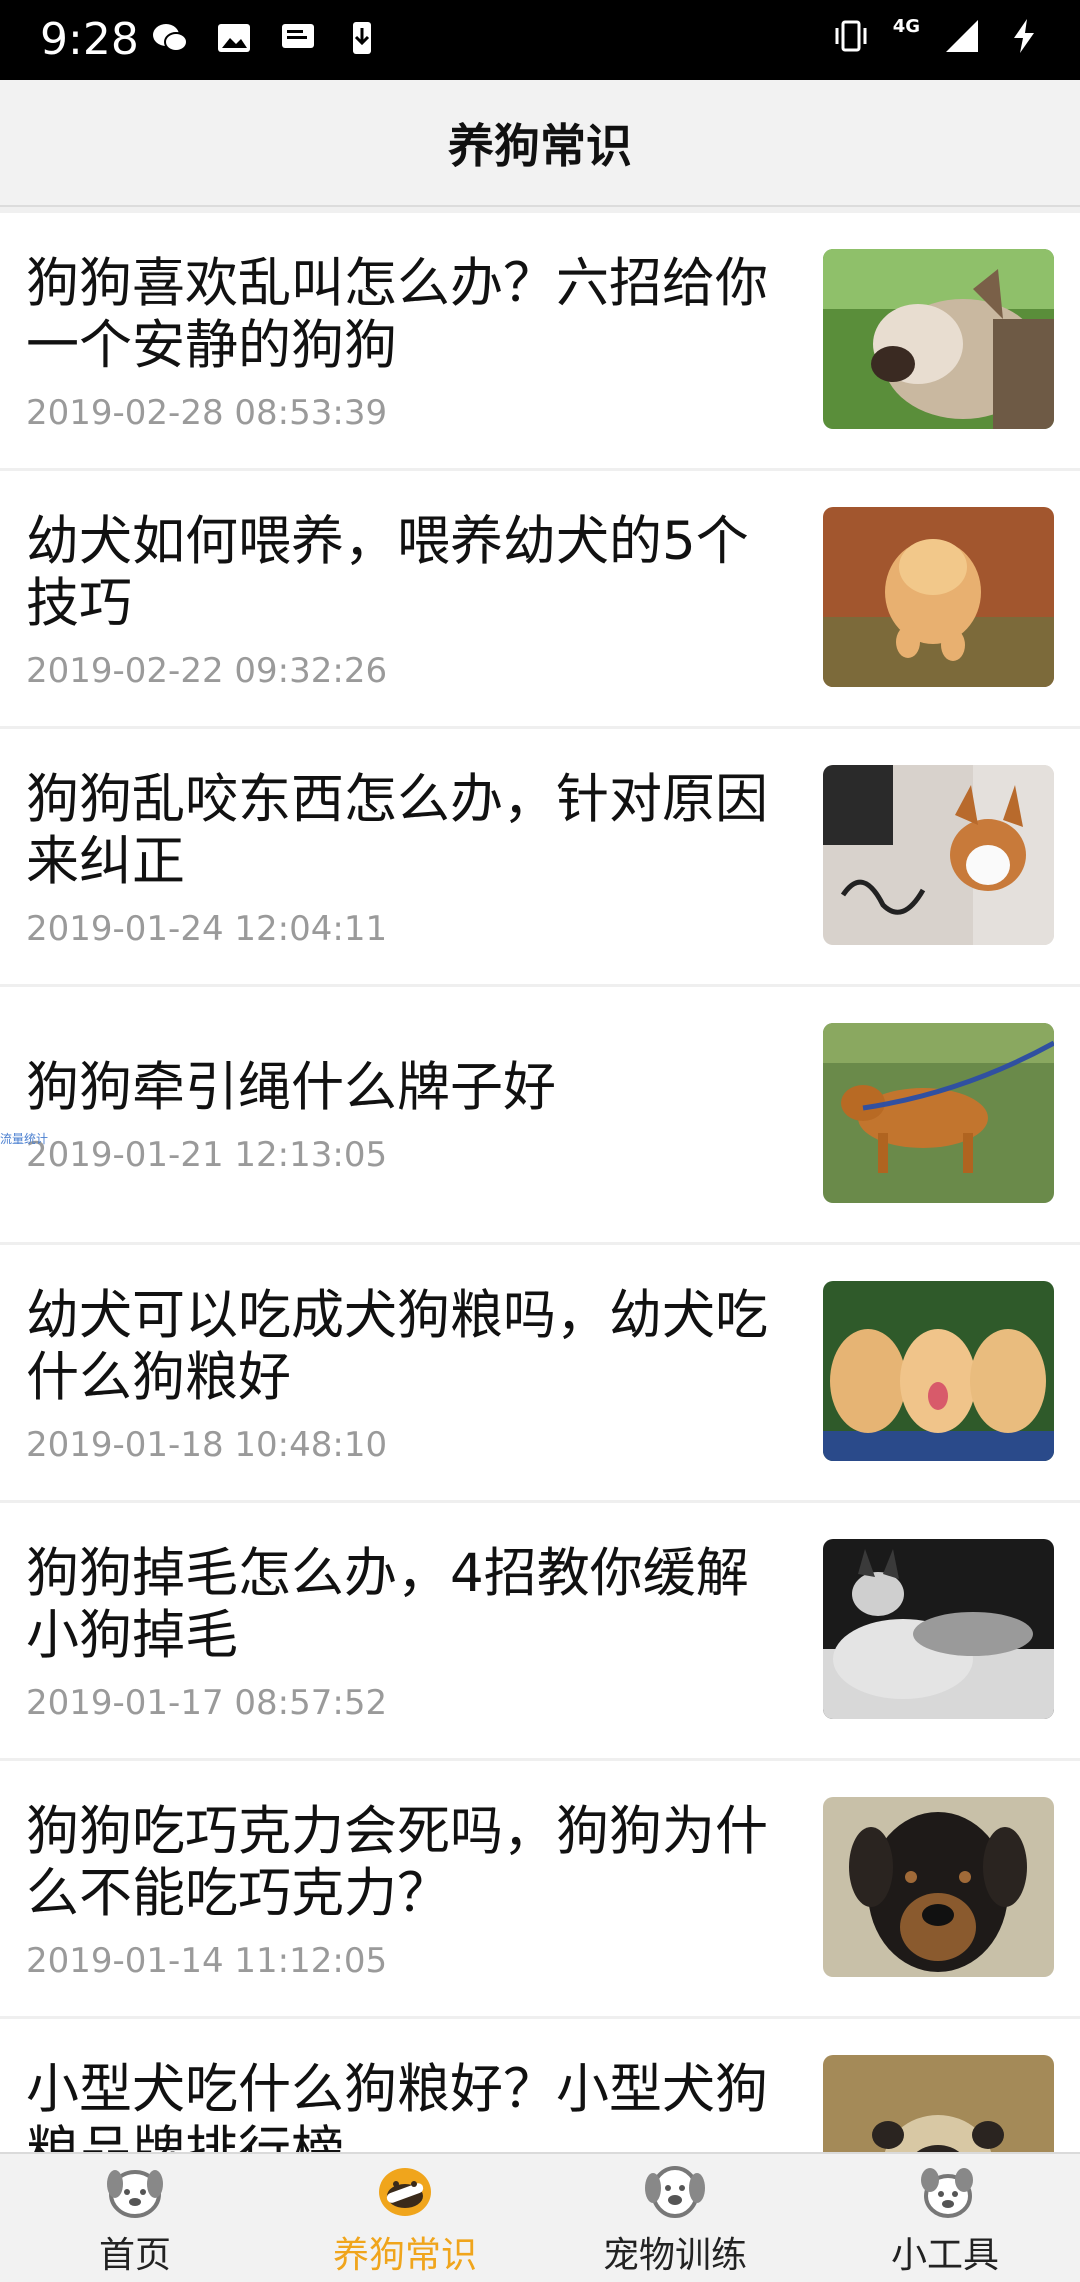  I want to click on tab-pet-training: 宠物训练, so click(675, 2218).